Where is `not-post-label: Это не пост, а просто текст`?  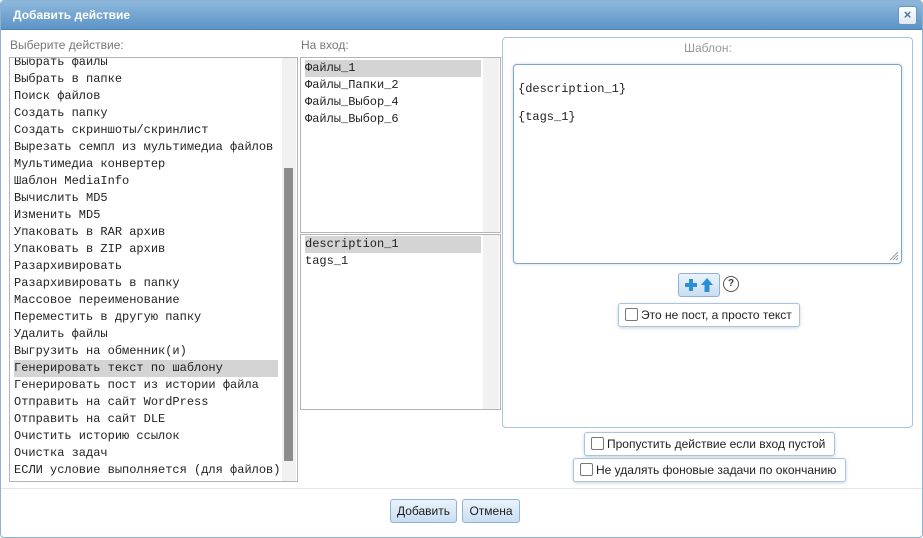
not-post-label: Это не пост, а просто текст is located at coordinates (716, 315).